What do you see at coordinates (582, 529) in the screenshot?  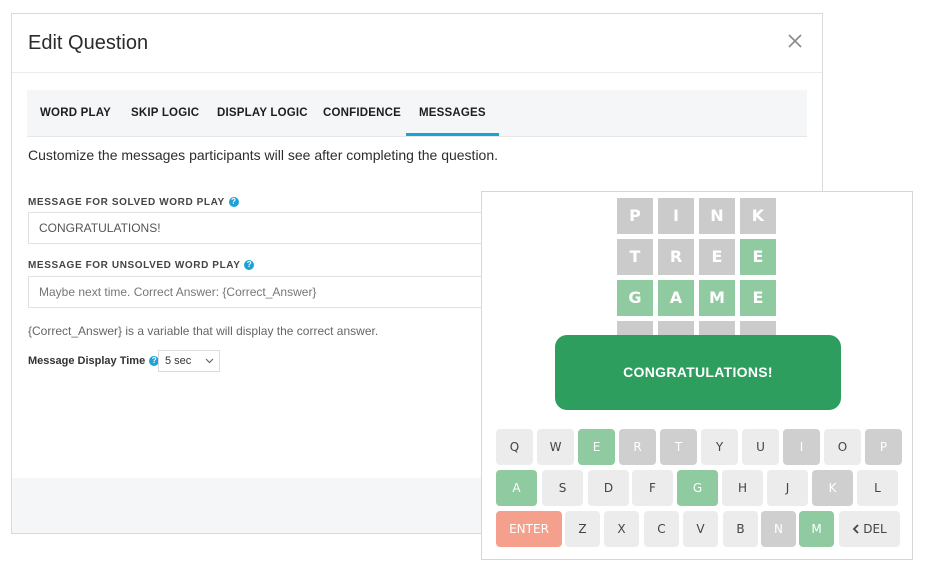 I see `key-z: Z` at bounding box center [582, 529].